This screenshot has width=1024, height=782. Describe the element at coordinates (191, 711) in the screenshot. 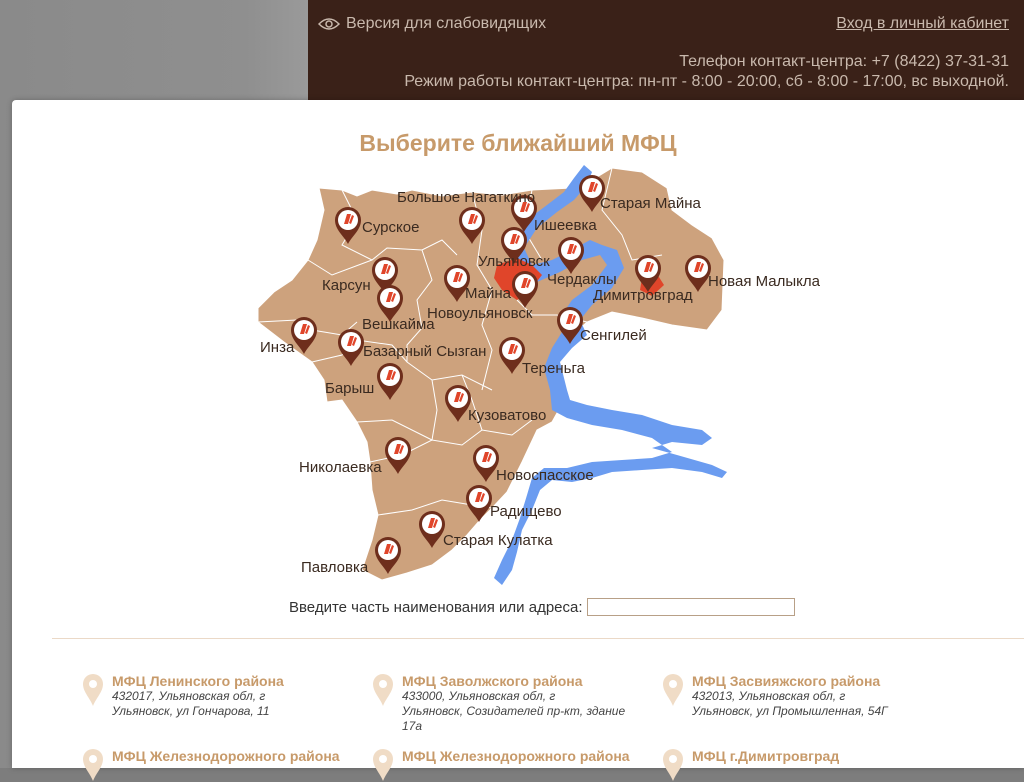

I see `office-address-line: Ульяновск, ул Гончарова, 11` at that location.